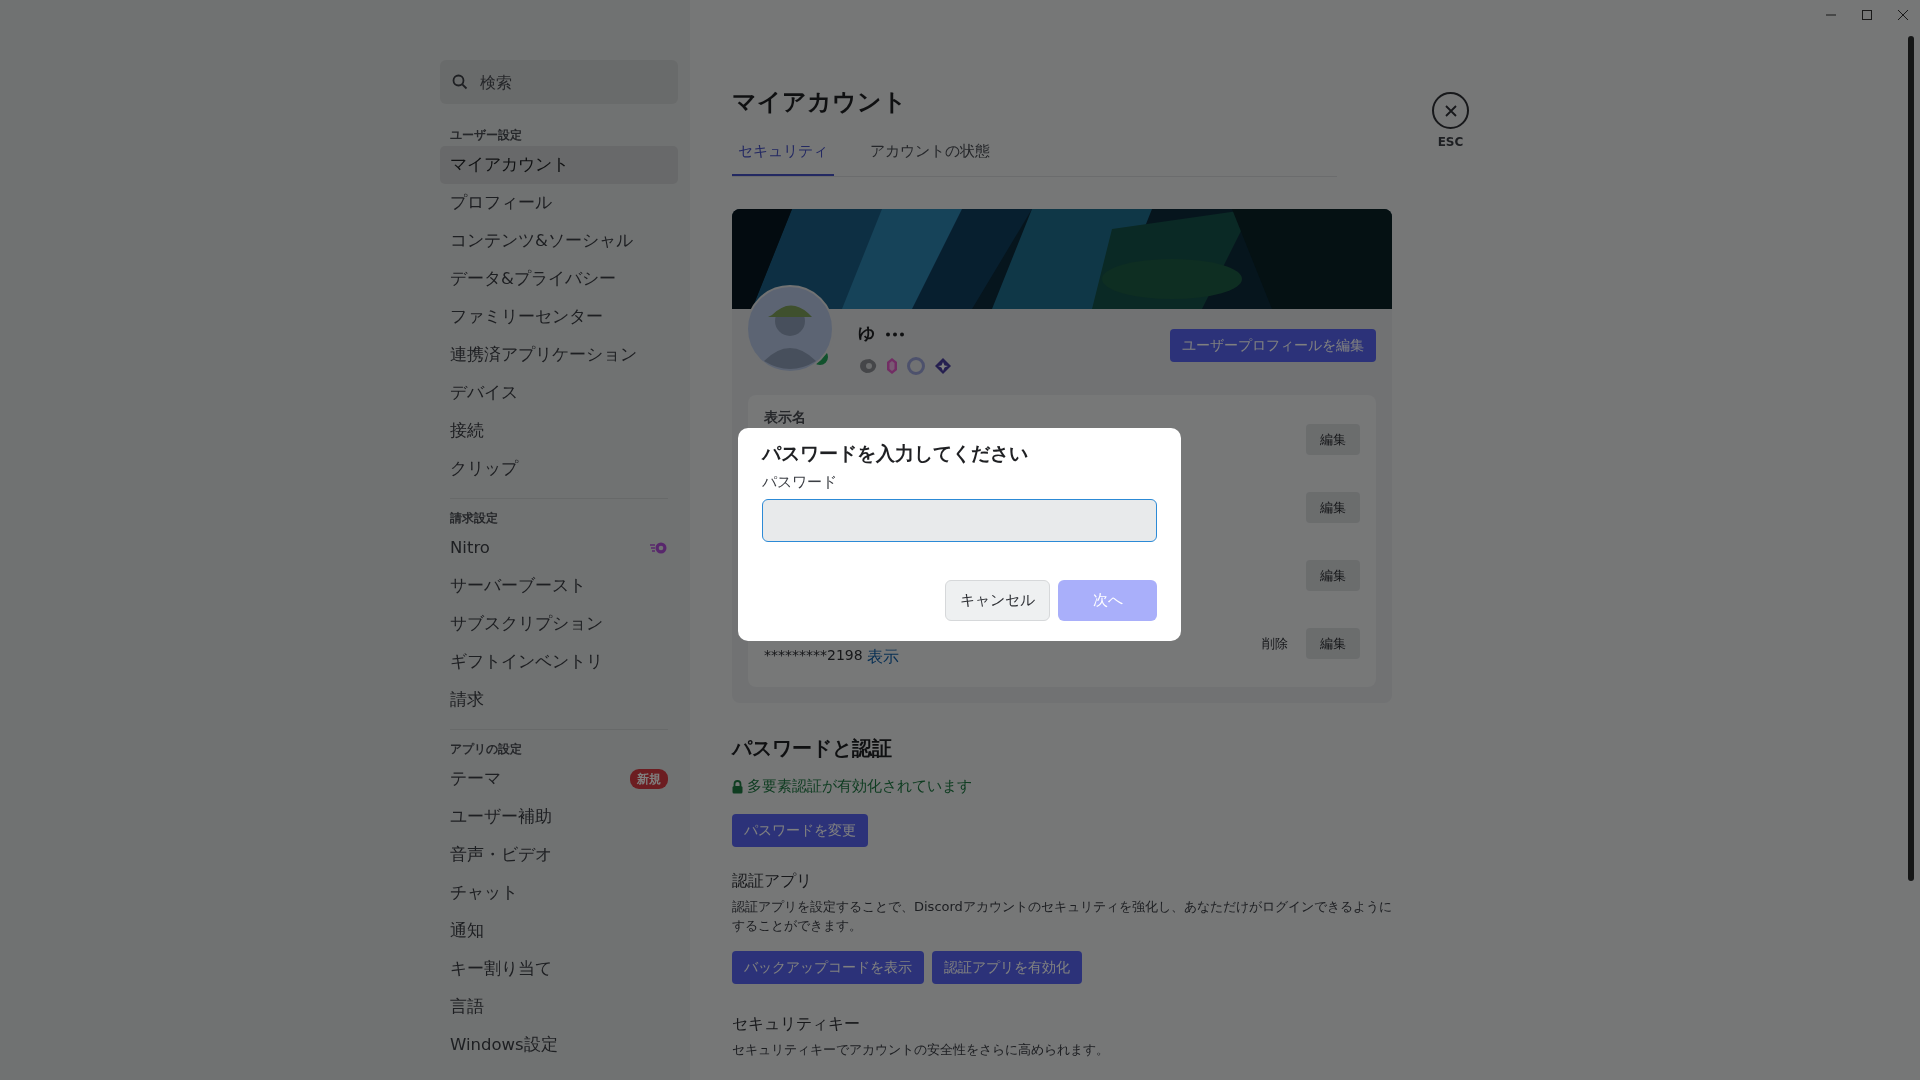  Describe the element at coordinates (800, 482) in the screenshot. I see `field-label: パスワード` at that location.